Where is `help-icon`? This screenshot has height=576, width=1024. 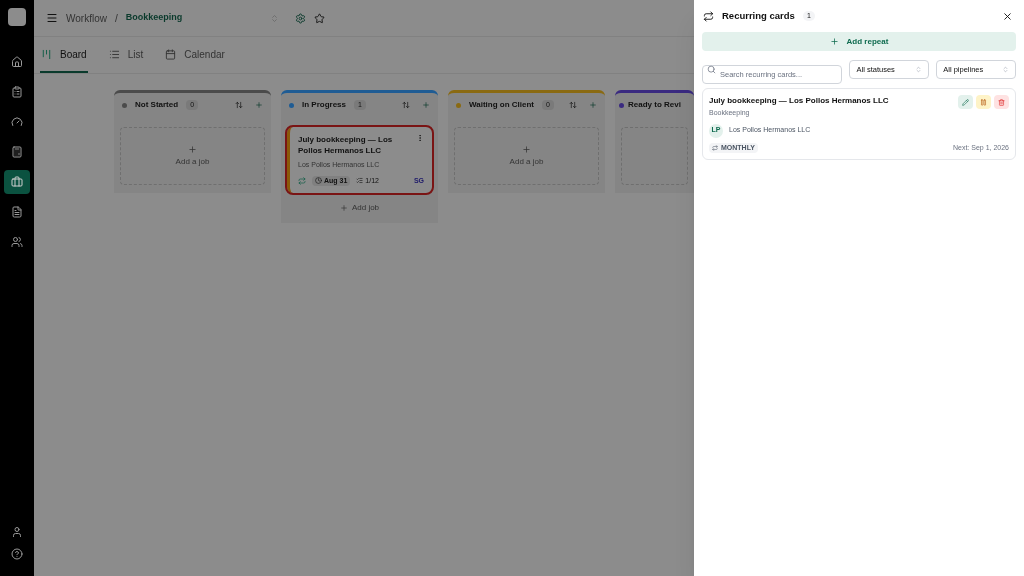 help-icon is located at coordinates (17, 554).